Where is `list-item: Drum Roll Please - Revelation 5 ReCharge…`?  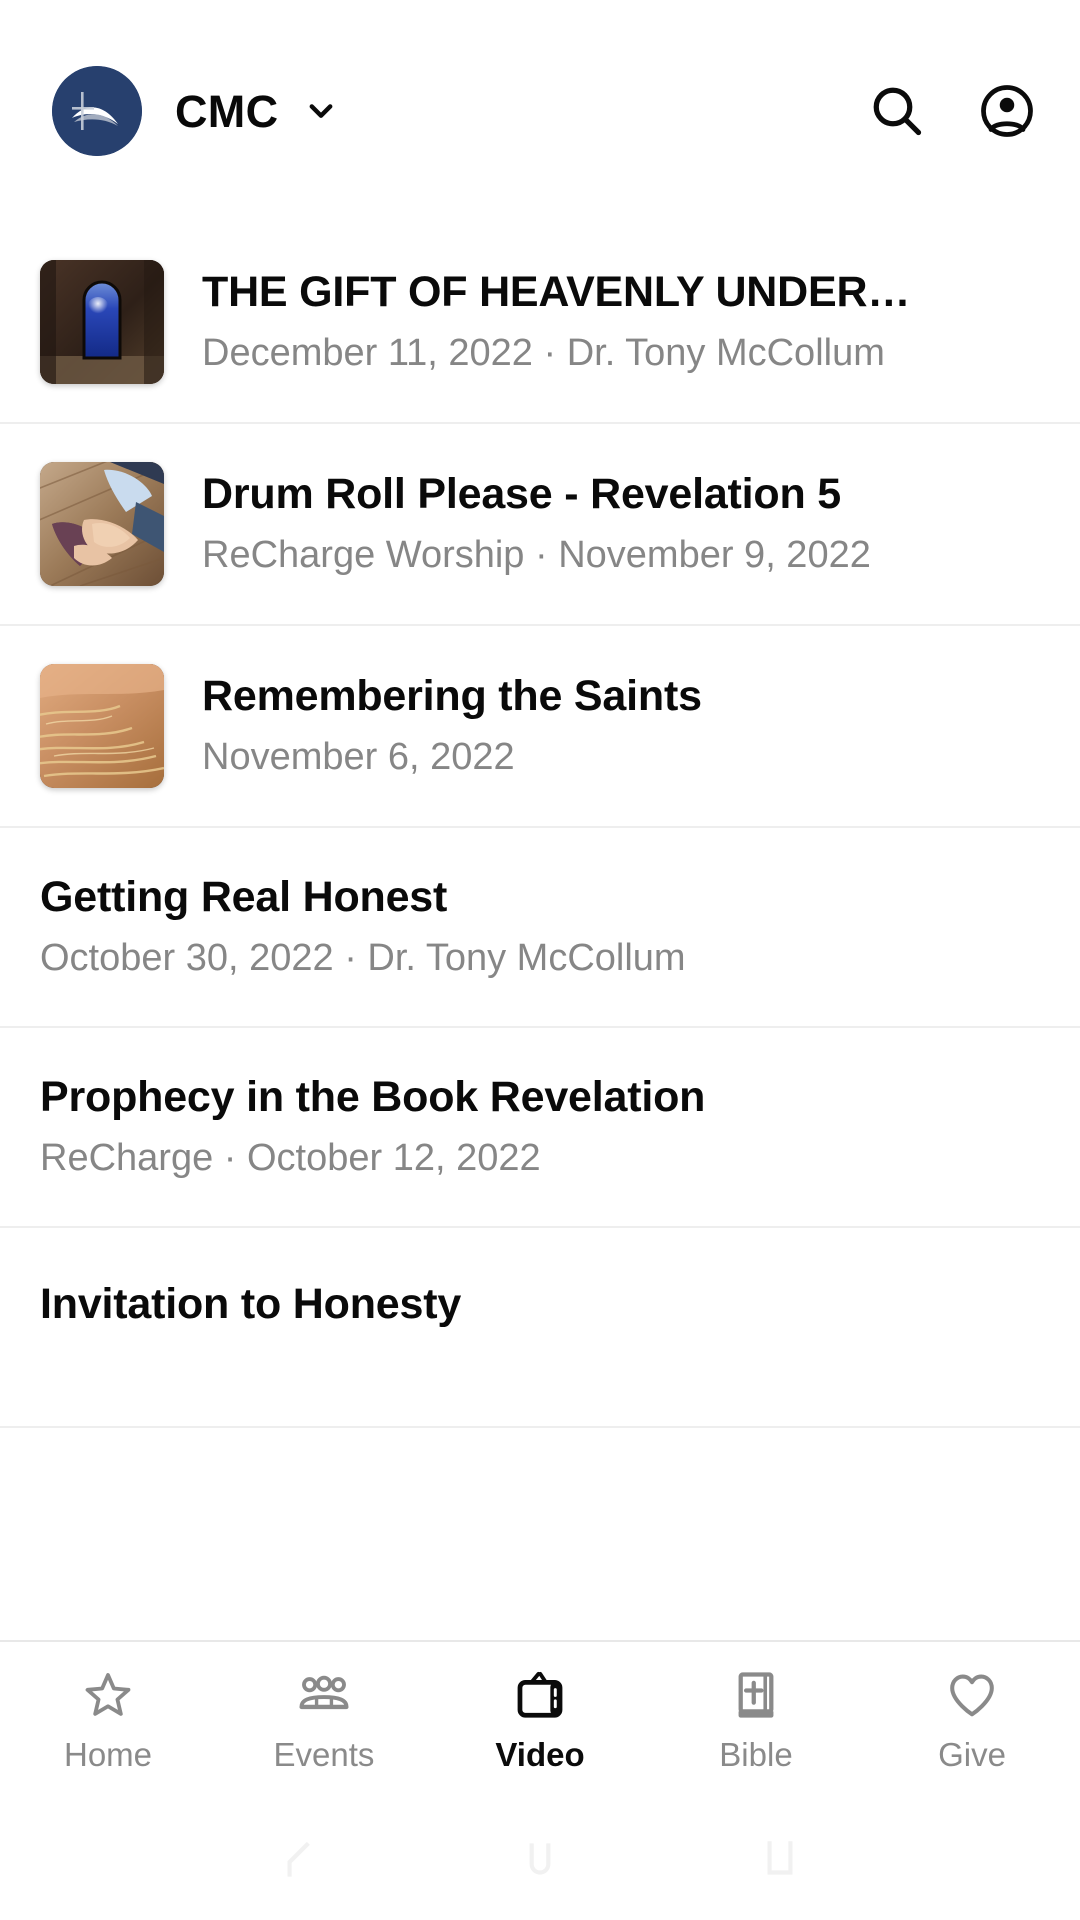 list-item: Drum Roll Please - Revelation 5 ReCharge… is located at coordinates (540, 525).